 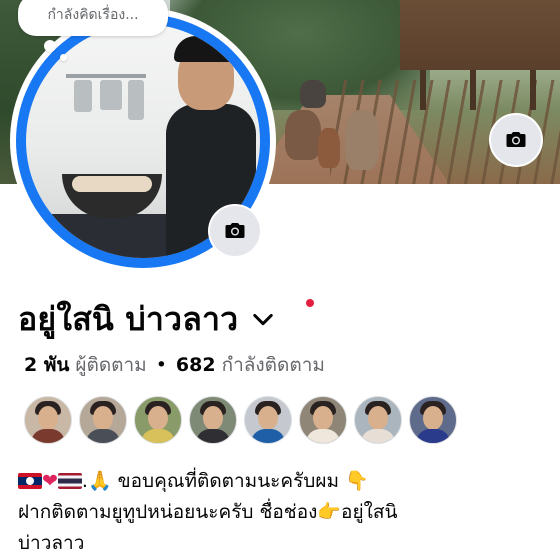 I want to click on heart-icon: ❤, so click(x=50, y=481).